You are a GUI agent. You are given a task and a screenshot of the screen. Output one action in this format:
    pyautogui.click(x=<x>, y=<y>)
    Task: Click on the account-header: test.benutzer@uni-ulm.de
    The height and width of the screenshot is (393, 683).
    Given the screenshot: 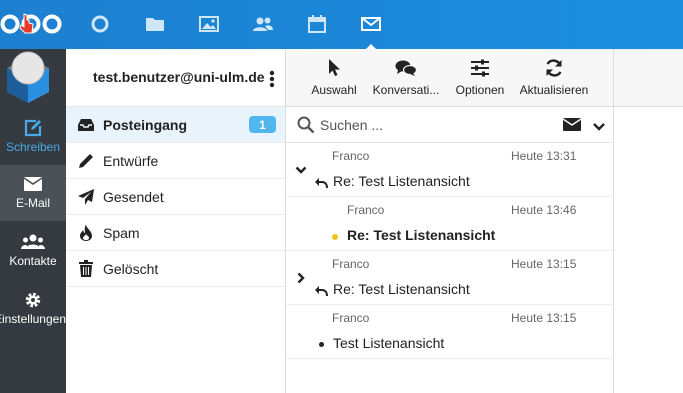 What is the action you would take?
    pyautogui.click(x=176, y=78)
    